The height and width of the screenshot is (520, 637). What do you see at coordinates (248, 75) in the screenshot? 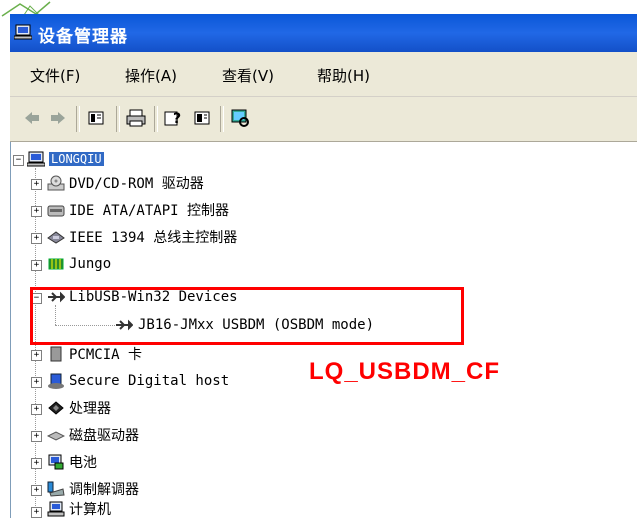
I see `menu-view: 查看(V)` at bounding box center [248, 75].